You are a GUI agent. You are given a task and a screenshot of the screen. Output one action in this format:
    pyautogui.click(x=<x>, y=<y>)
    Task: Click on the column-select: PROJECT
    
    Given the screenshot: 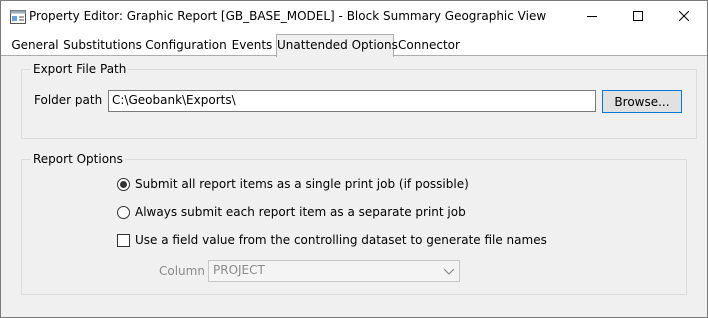 What is the action you would take?
    pyautogui.click(x=334, y=271)
    